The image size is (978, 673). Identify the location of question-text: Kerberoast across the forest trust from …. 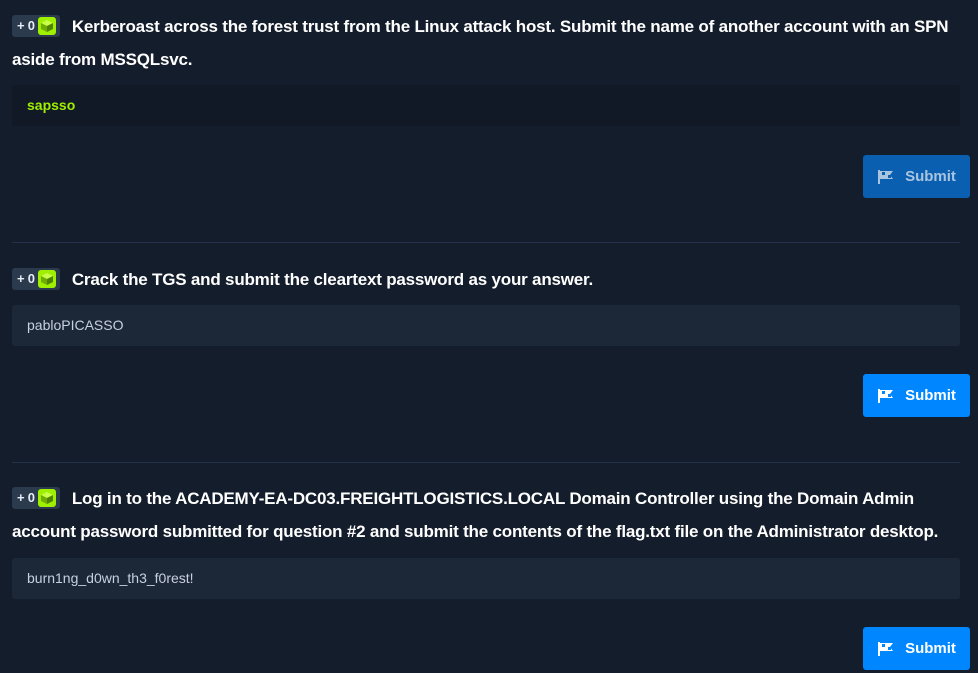
(480, 43).